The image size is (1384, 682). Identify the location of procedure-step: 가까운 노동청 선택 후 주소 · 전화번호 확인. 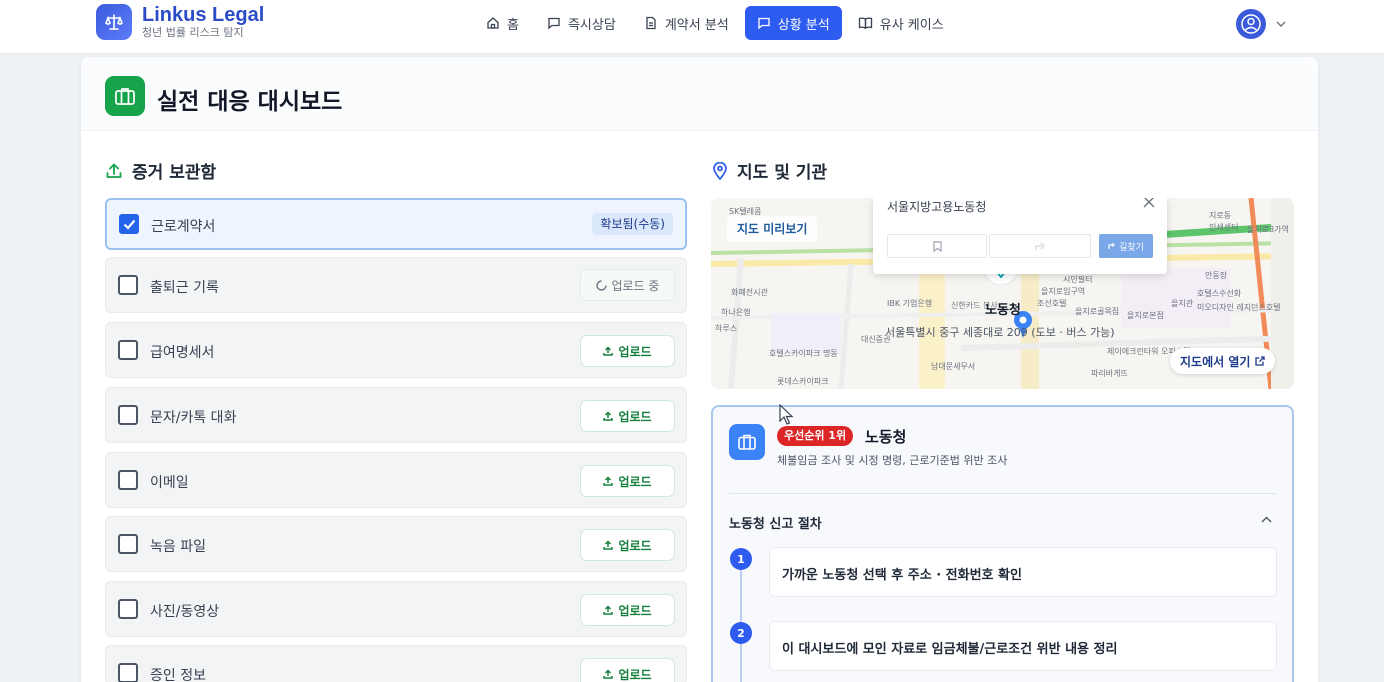
(1023, 572).